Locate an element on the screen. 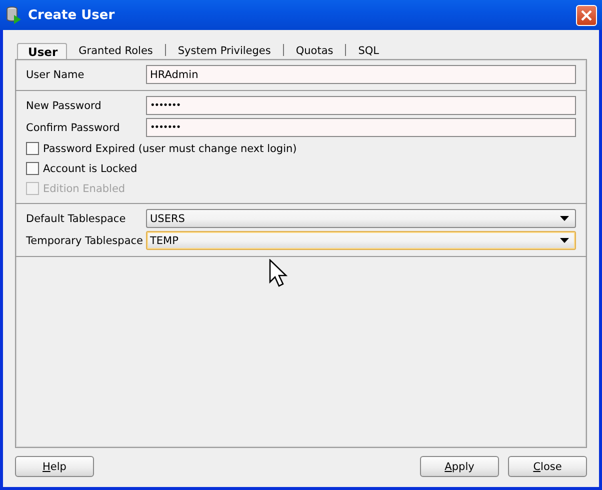 This screenshot has height=490, width=602. field-label: New Password is located at coordinates (64, 106).